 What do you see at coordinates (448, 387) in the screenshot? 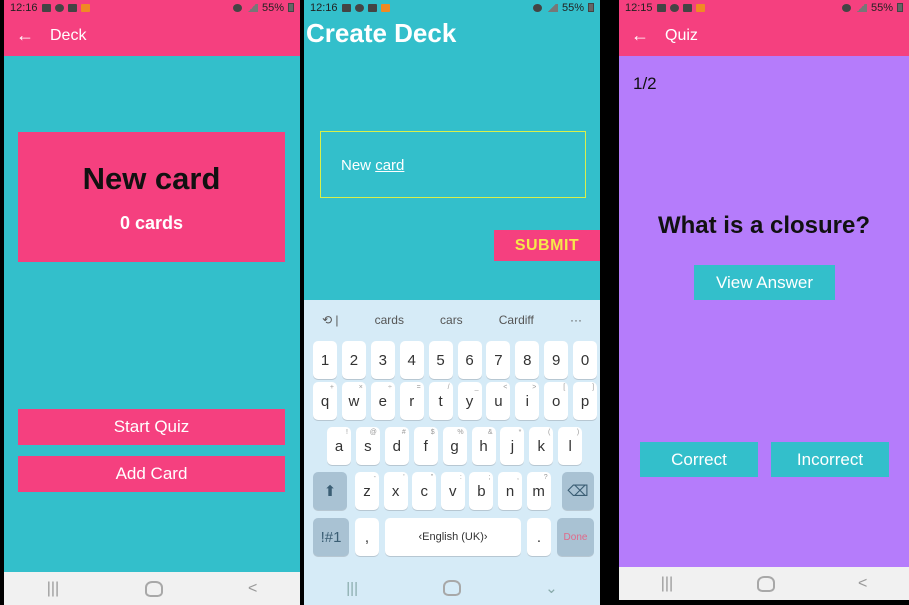
I see `key-secondary-label: /` at bounding box center [448, 387].